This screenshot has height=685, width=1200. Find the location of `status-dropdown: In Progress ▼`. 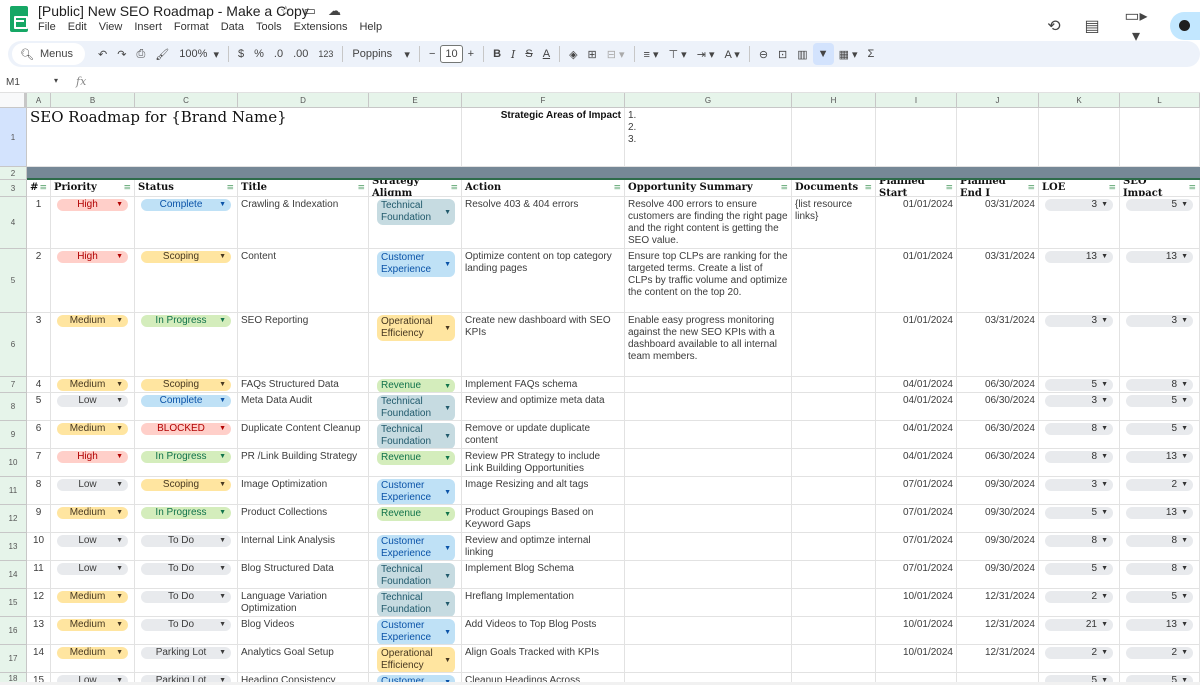

status-dropdown: In Progress ▼ is located at coordinates (186, 513).